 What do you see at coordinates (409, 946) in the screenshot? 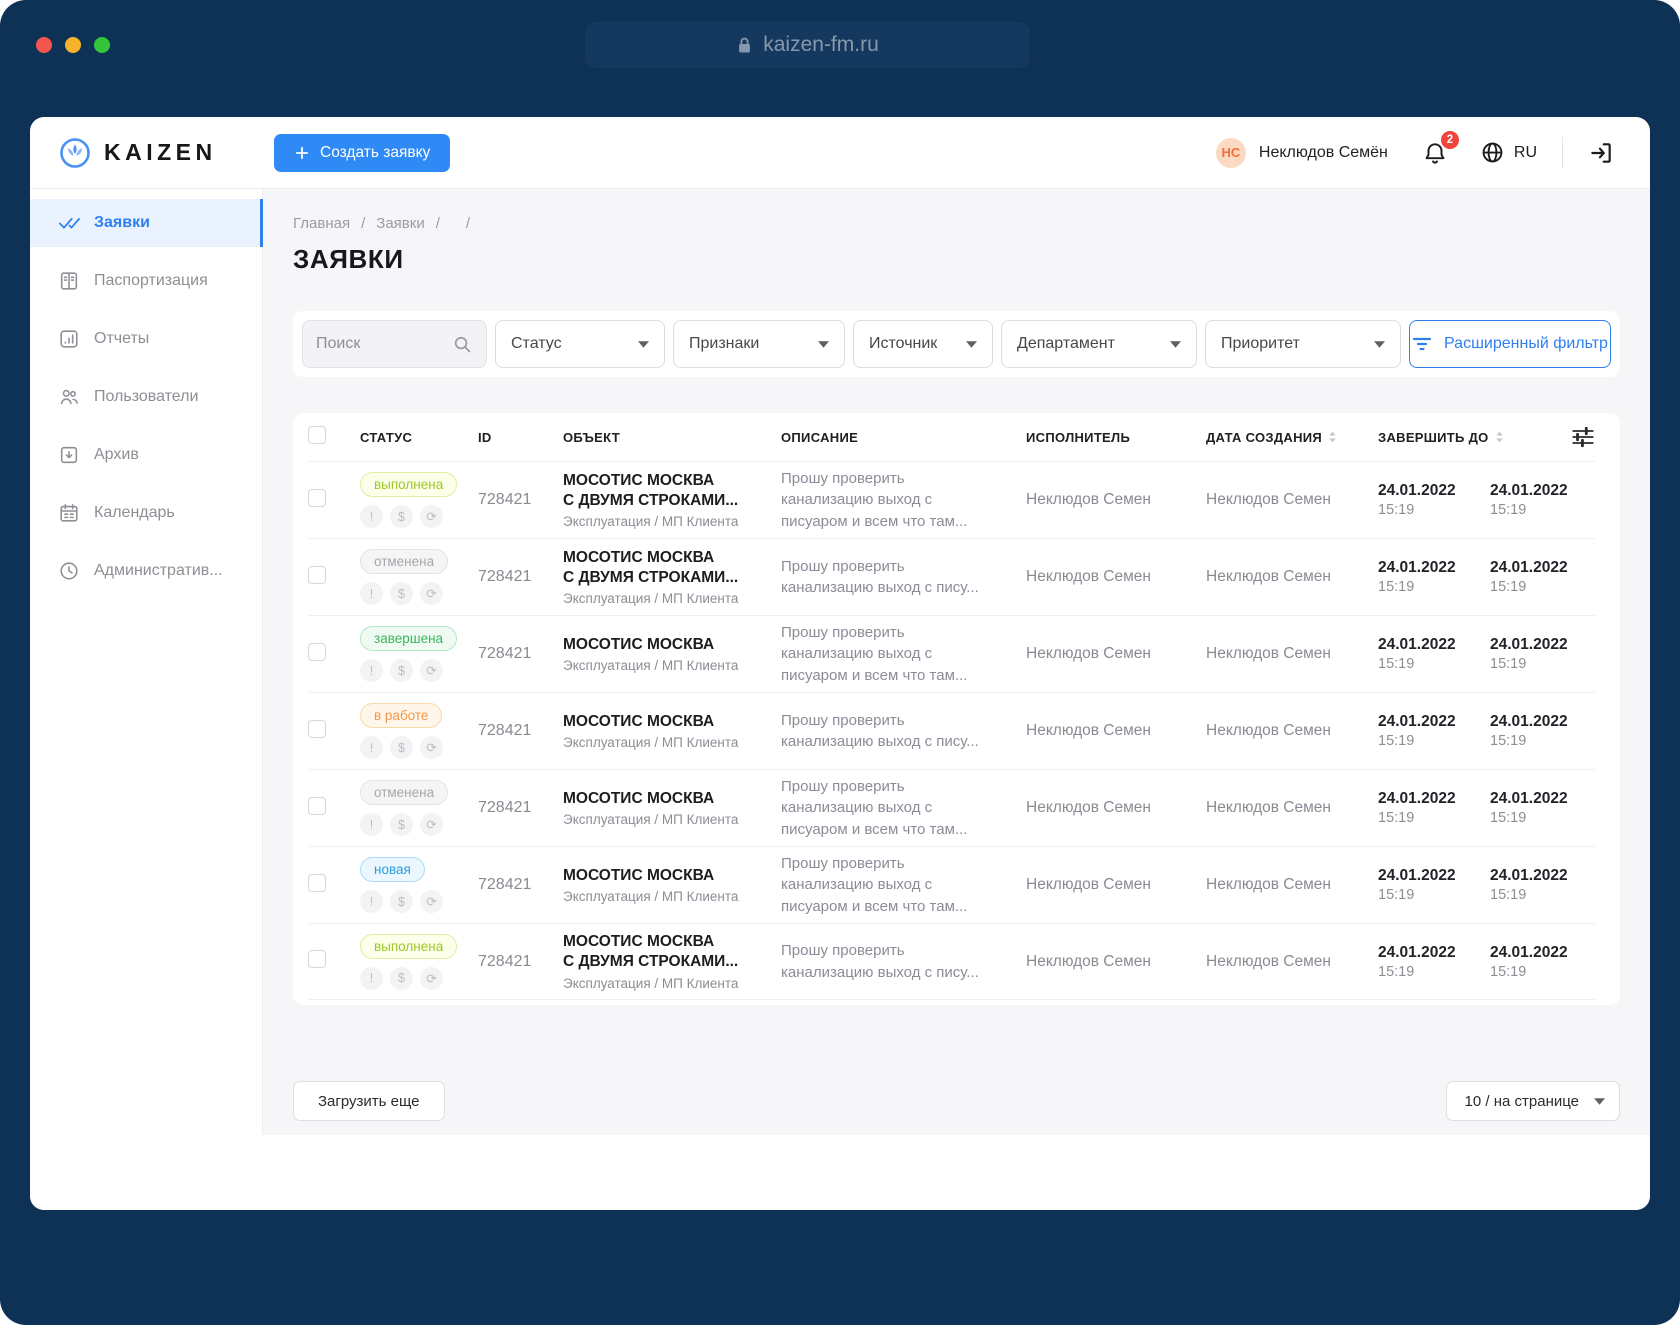
I see `status-badge: выполнена` at bounding box center [409, 946].